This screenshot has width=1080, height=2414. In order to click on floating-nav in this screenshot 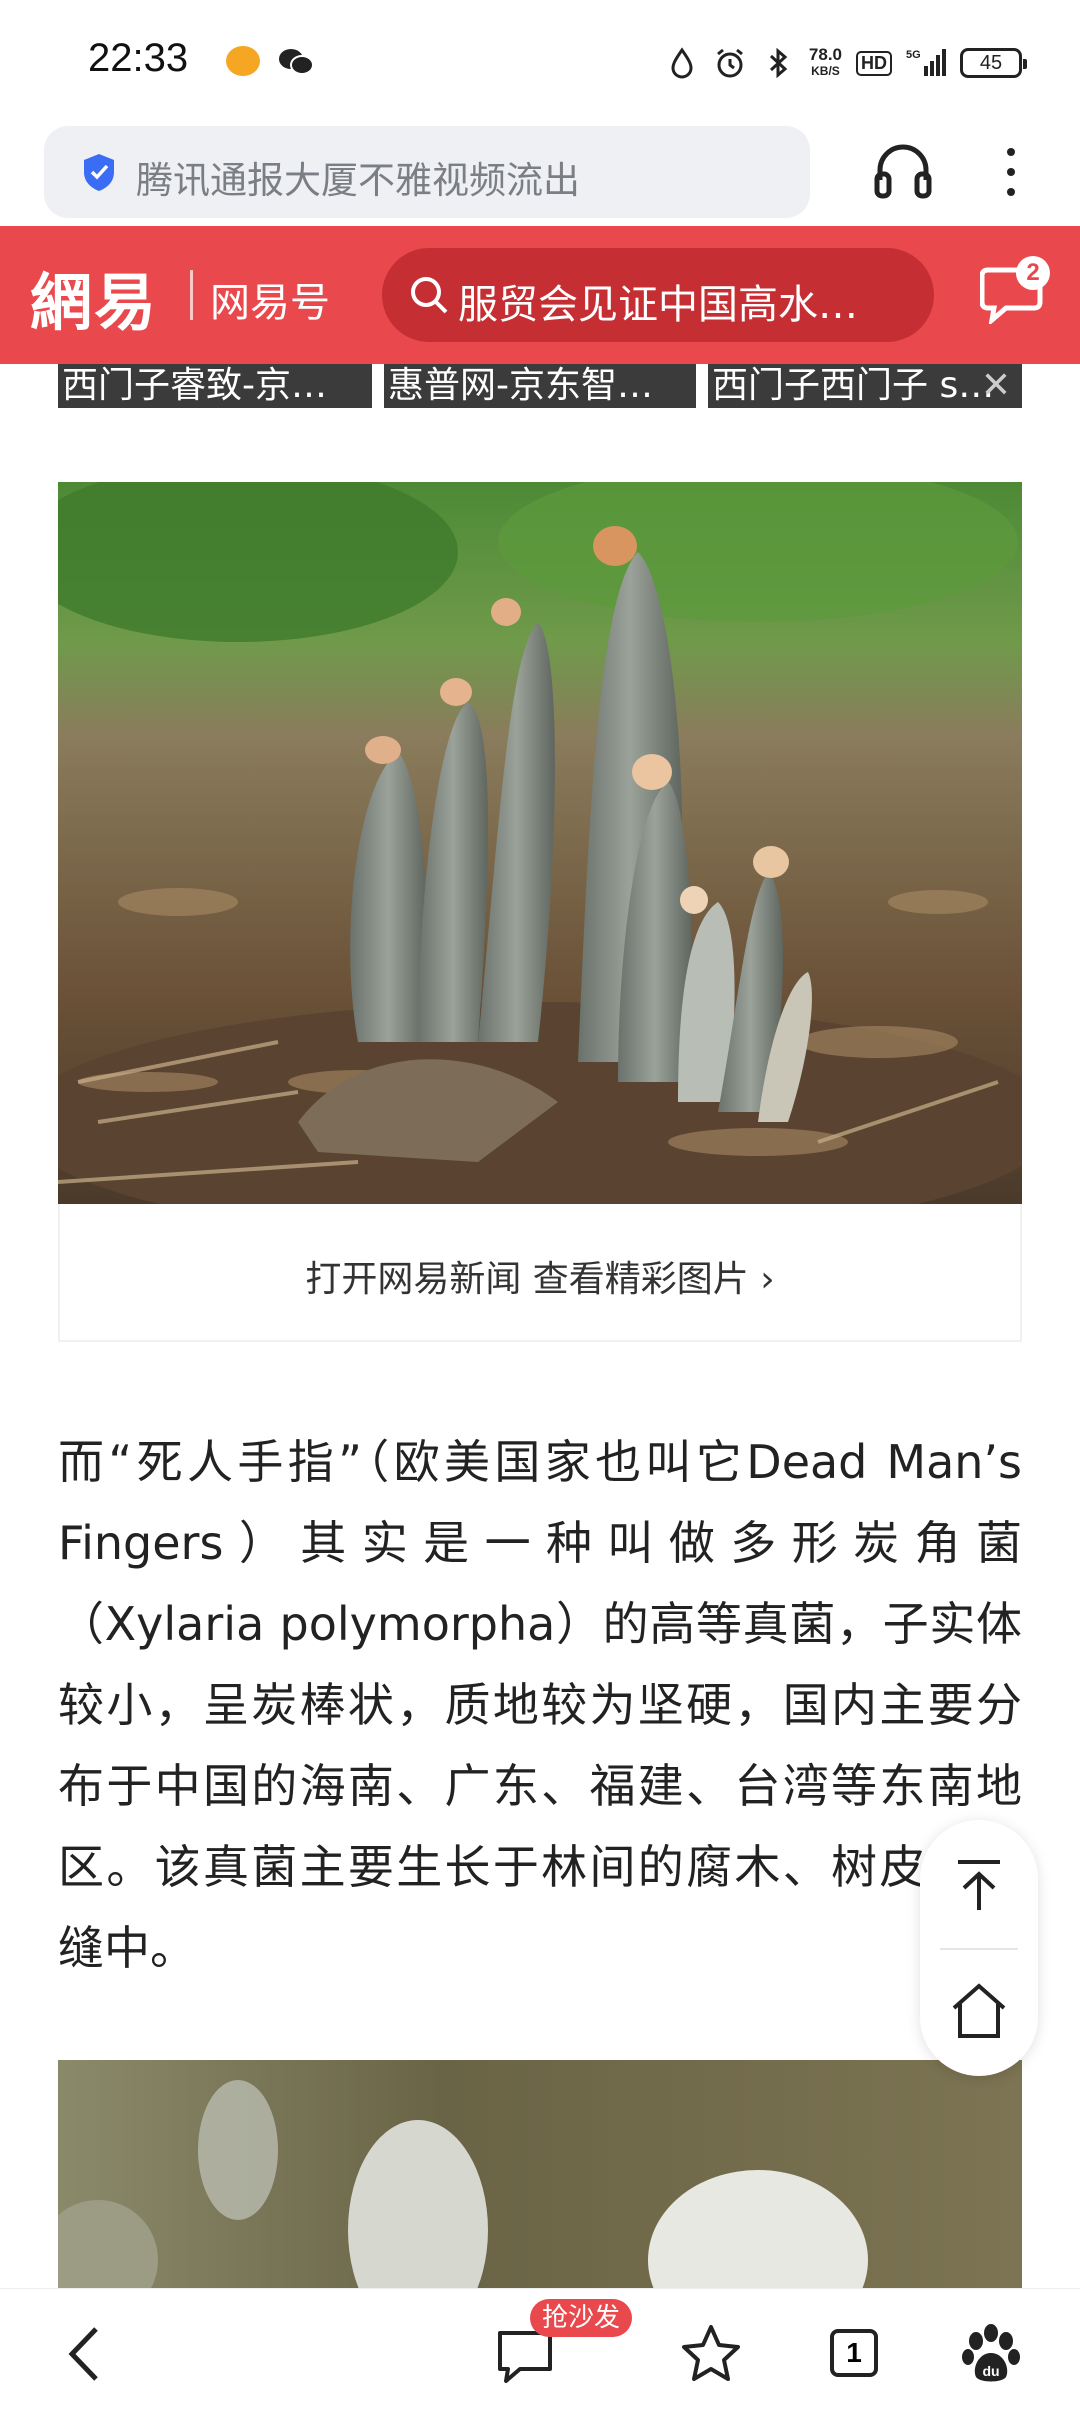, I will do `click(979, 1948)`.